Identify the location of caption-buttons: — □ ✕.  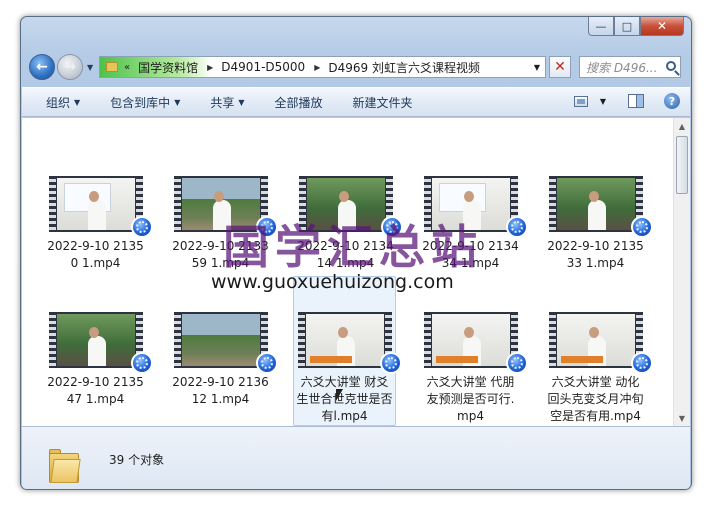
(636, 27).